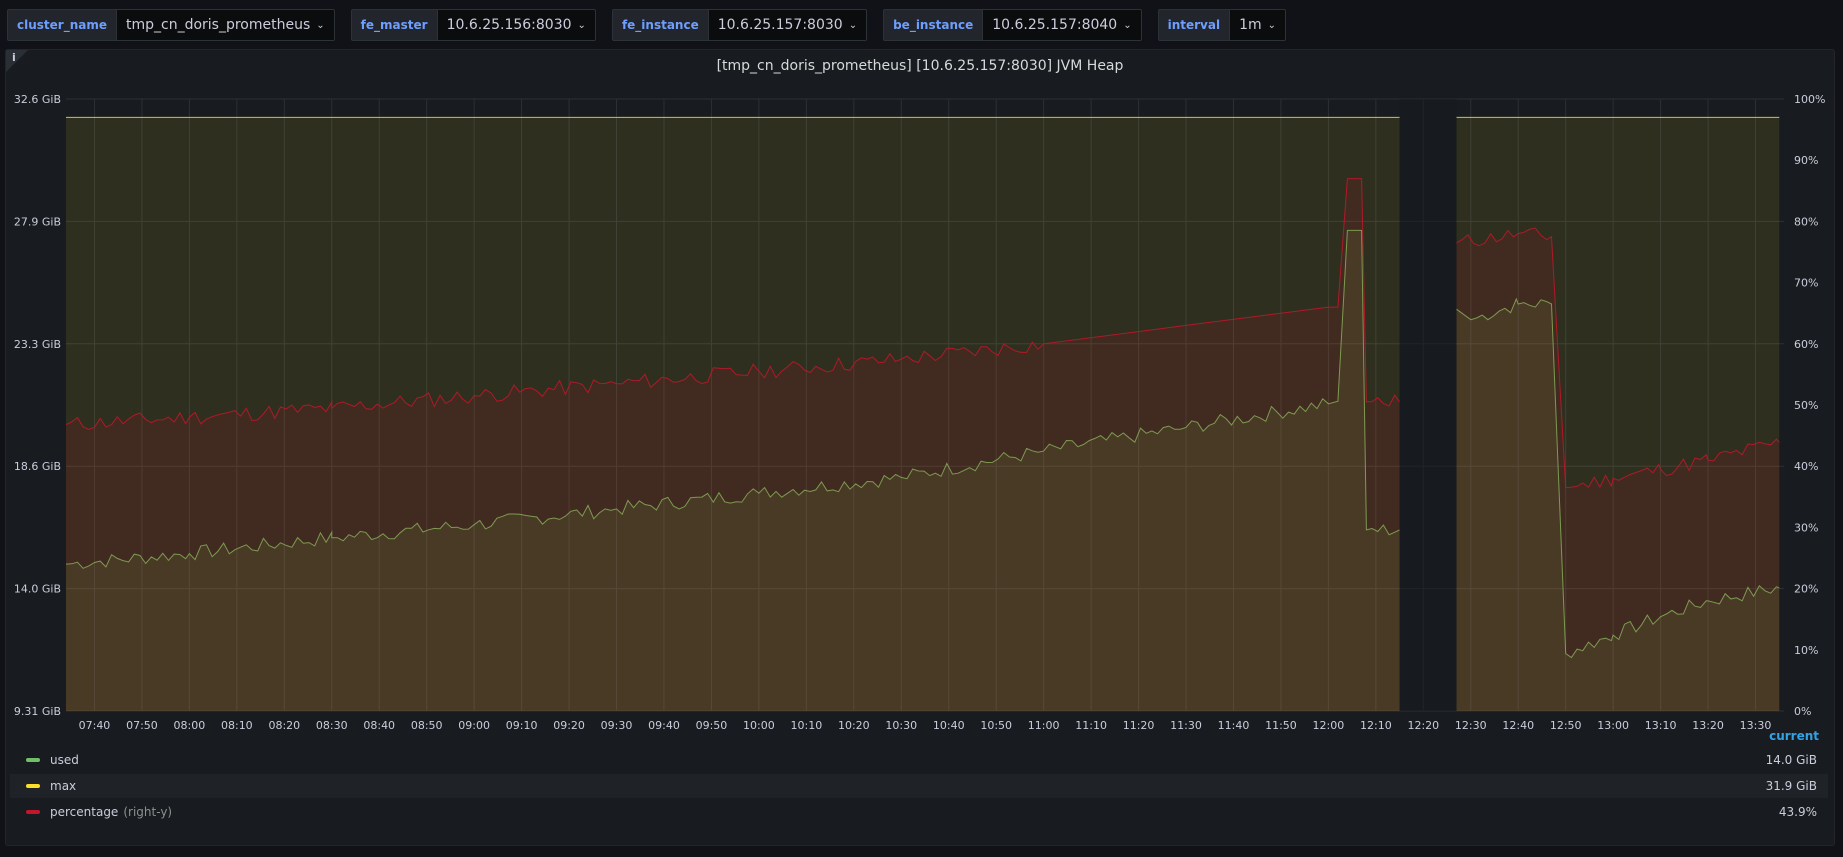 The image size is (1843, 857). What do you see at coordinates (919, 786) in the screenshot?
I see `legend-item-max: max 31.9 GiB` at bounding box center [919, 786].